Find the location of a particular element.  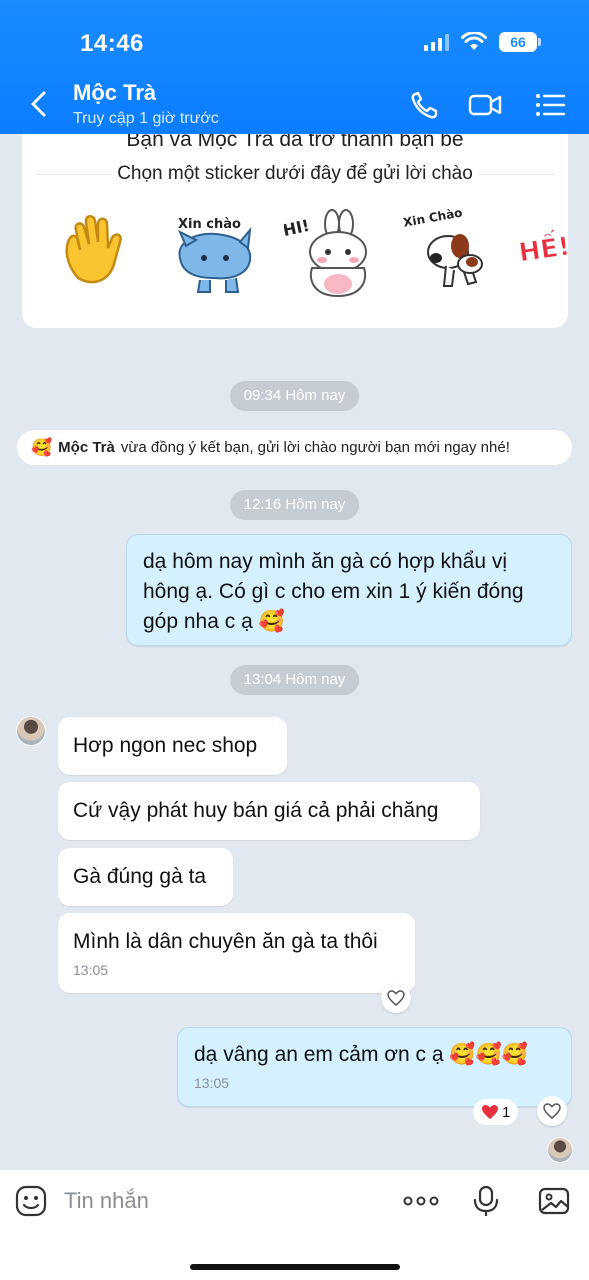

message-bubble-received: Hơp ngon nec shop is located at coordinates (172, 746).